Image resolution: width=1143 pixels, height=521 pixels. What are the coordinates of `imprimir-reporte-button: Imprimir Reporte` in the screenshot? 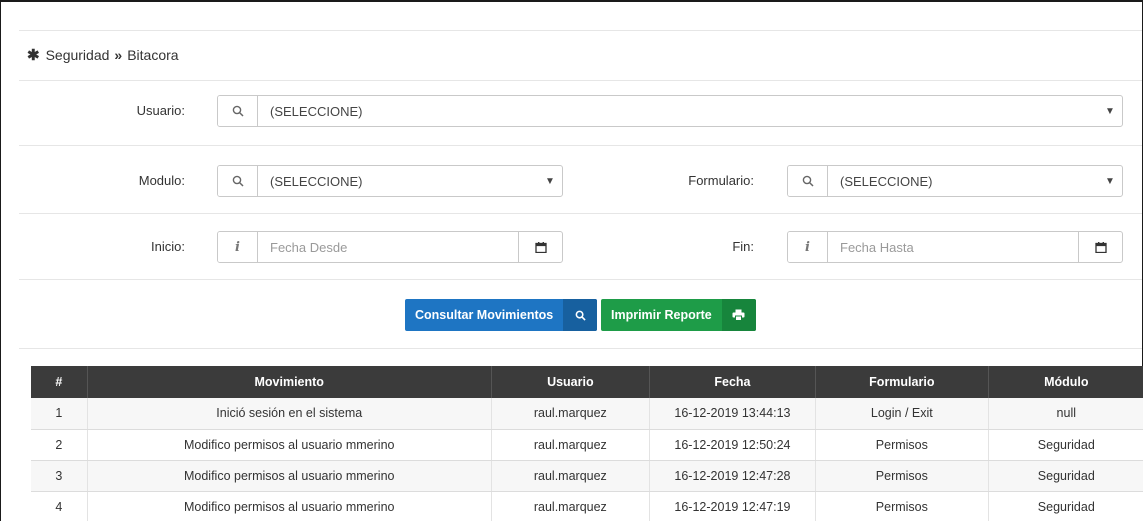 It's located at (678, 315).